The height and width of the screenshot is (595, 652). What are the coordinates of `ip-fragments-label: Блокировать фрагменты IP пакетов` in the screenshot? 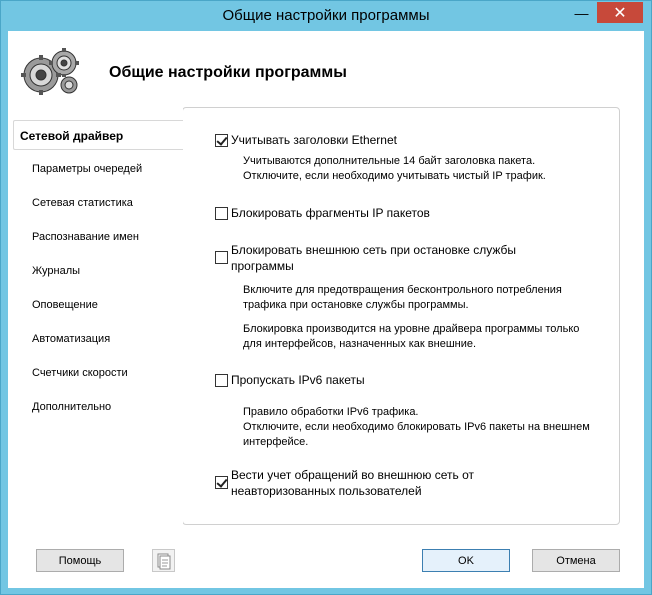 It's located at (330, 213).